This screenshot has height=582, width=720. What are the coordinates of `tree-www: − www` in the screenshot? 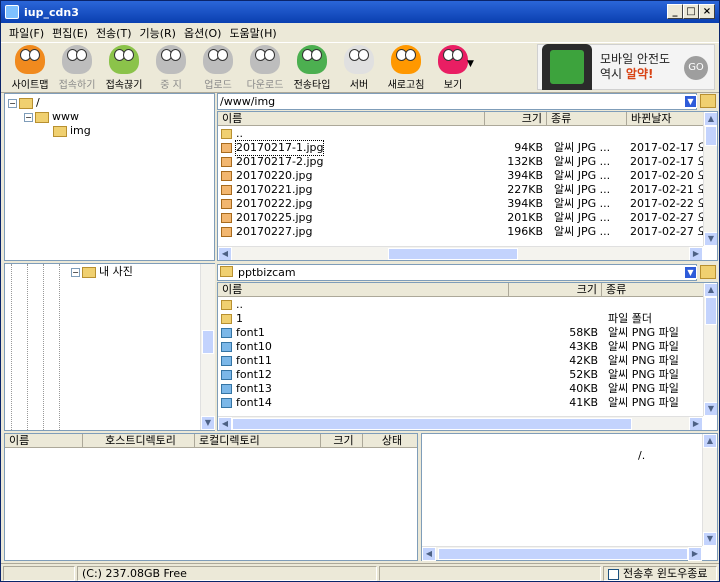 It's located at (51, 117).